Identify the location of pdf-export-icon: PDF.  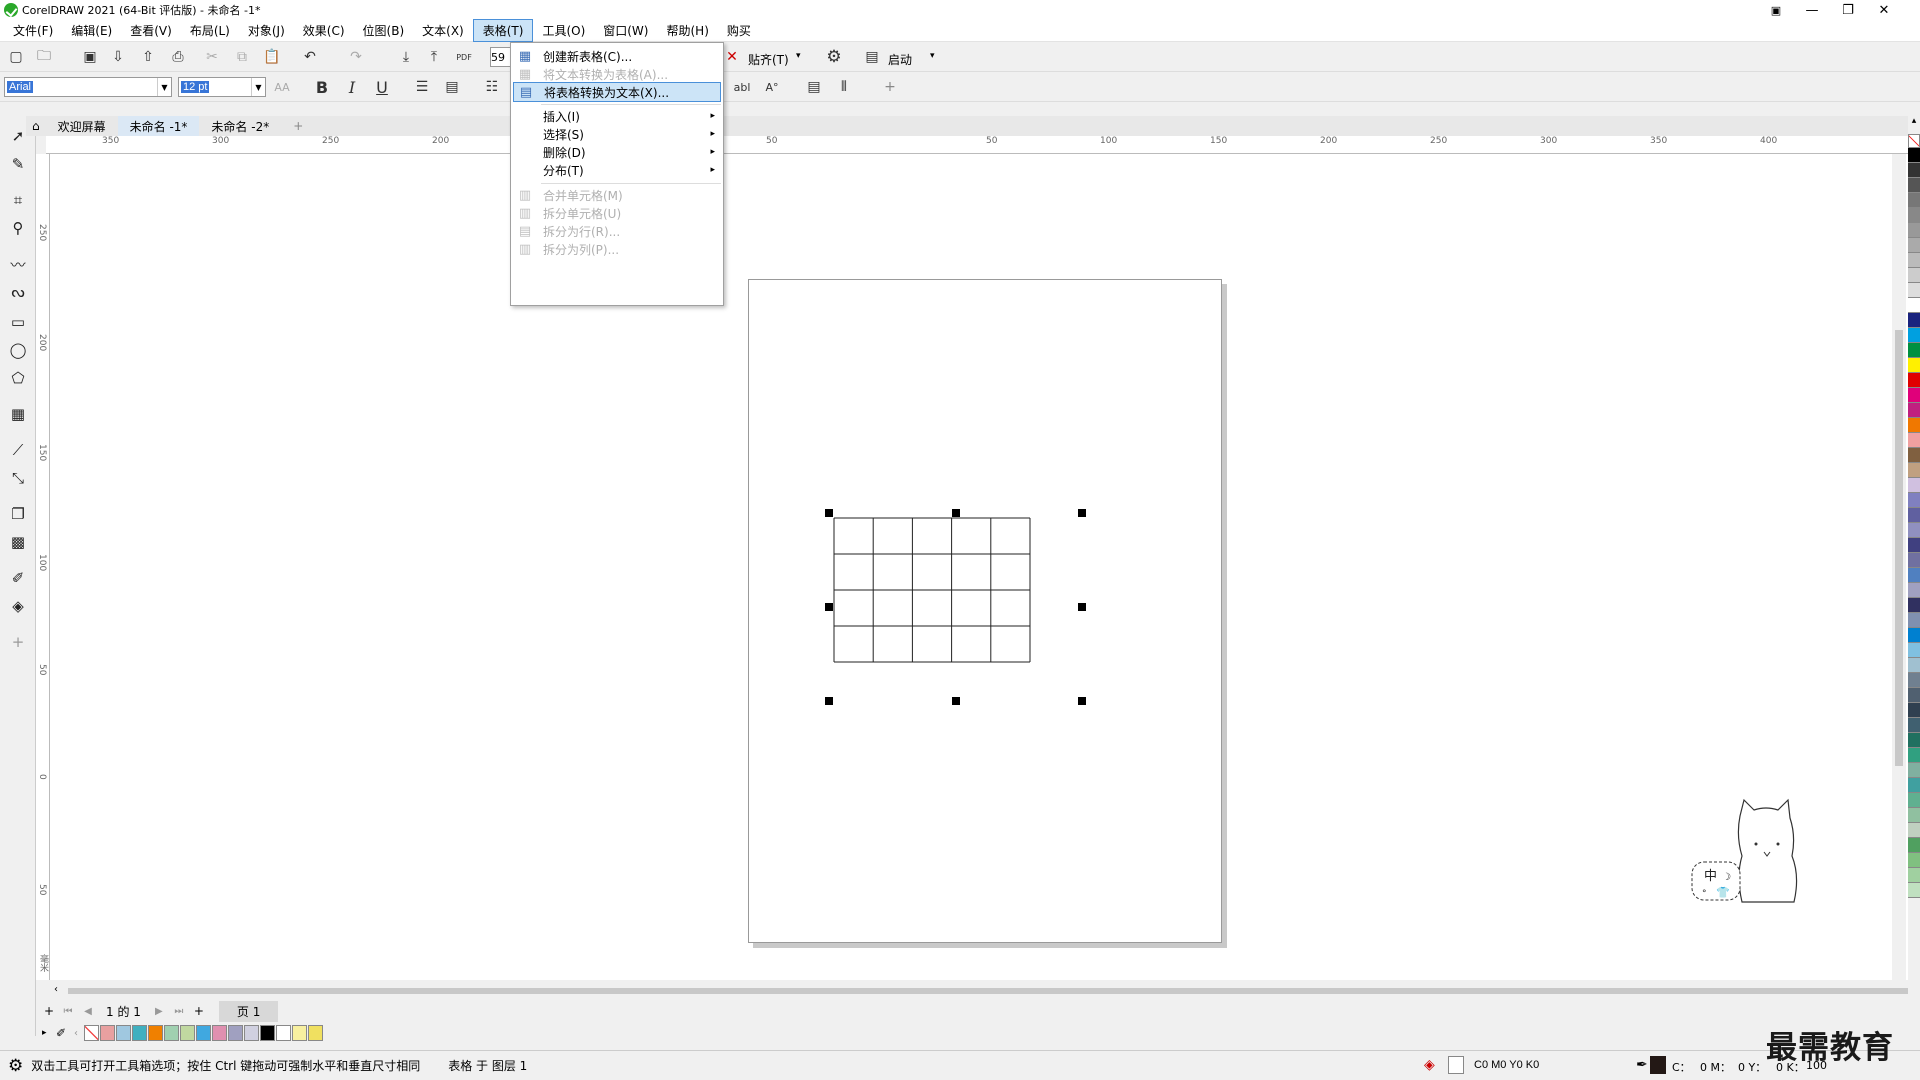
(464, 57).